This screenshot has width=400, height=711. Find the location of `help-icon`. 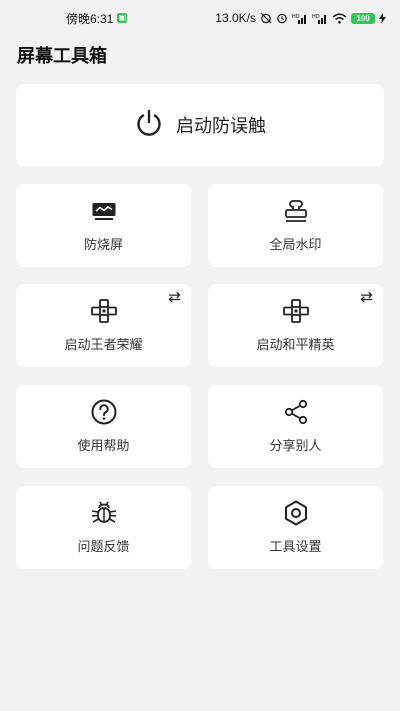

help-icon is located at coordinates (104, 412).